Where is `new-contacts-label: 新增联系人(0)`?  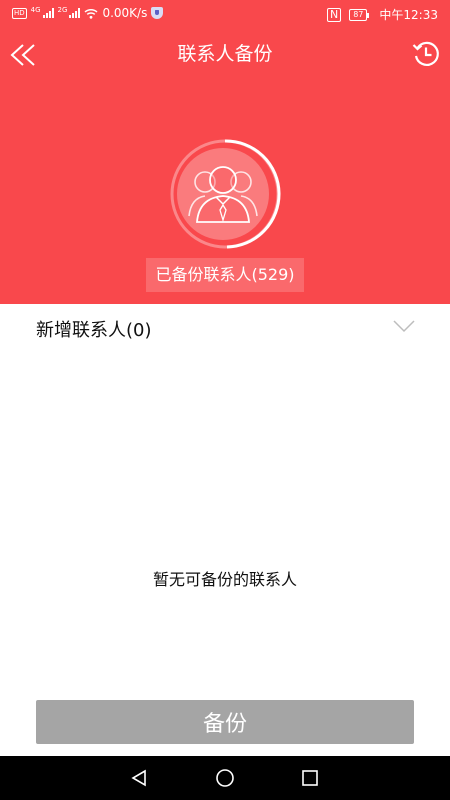 new-contacts-label: 新增联系人(0) is located at coordinates (94, 330).